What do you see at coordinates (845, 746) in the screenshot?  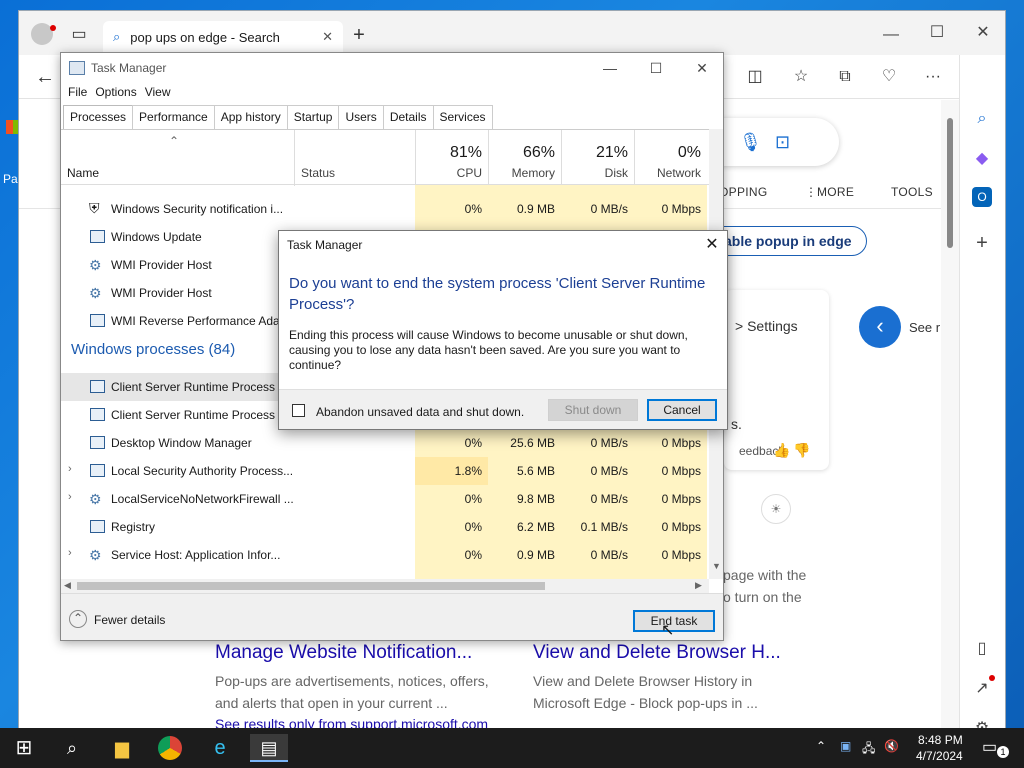 I see `tray-app-icon: ▣` at bounding box center [845, 746].